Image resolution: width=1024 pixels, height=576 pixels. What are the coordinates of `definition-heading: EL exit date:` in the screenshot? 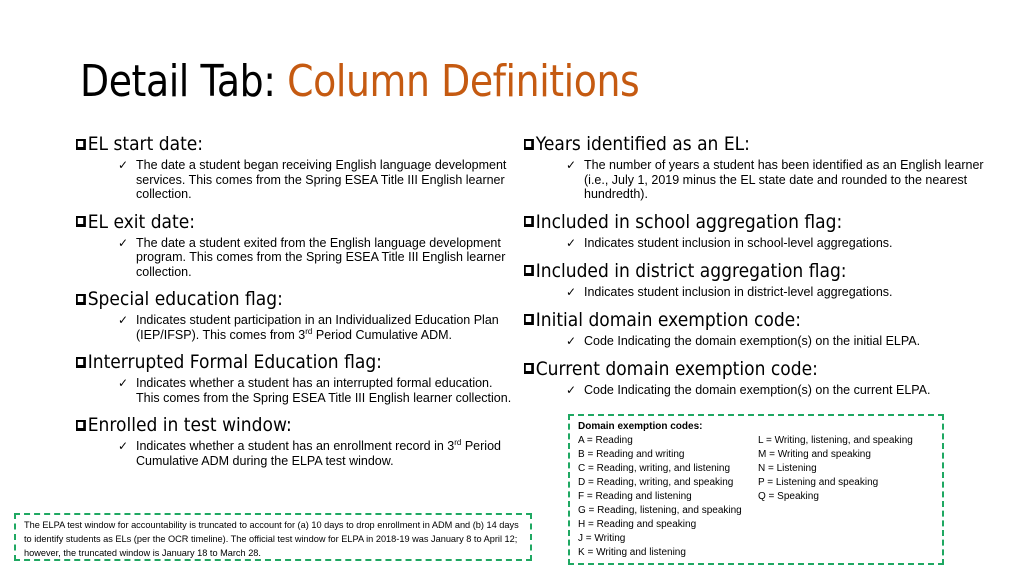 It's located at (141, 221).